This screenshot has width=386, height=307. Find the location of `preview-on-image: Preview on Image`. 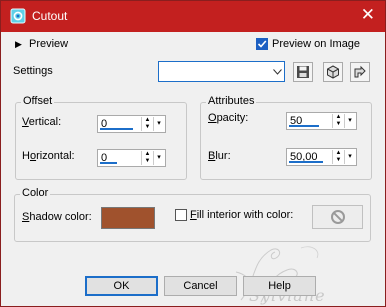

preview-on-image: Preview on Image is located at coordinates (308, 44).